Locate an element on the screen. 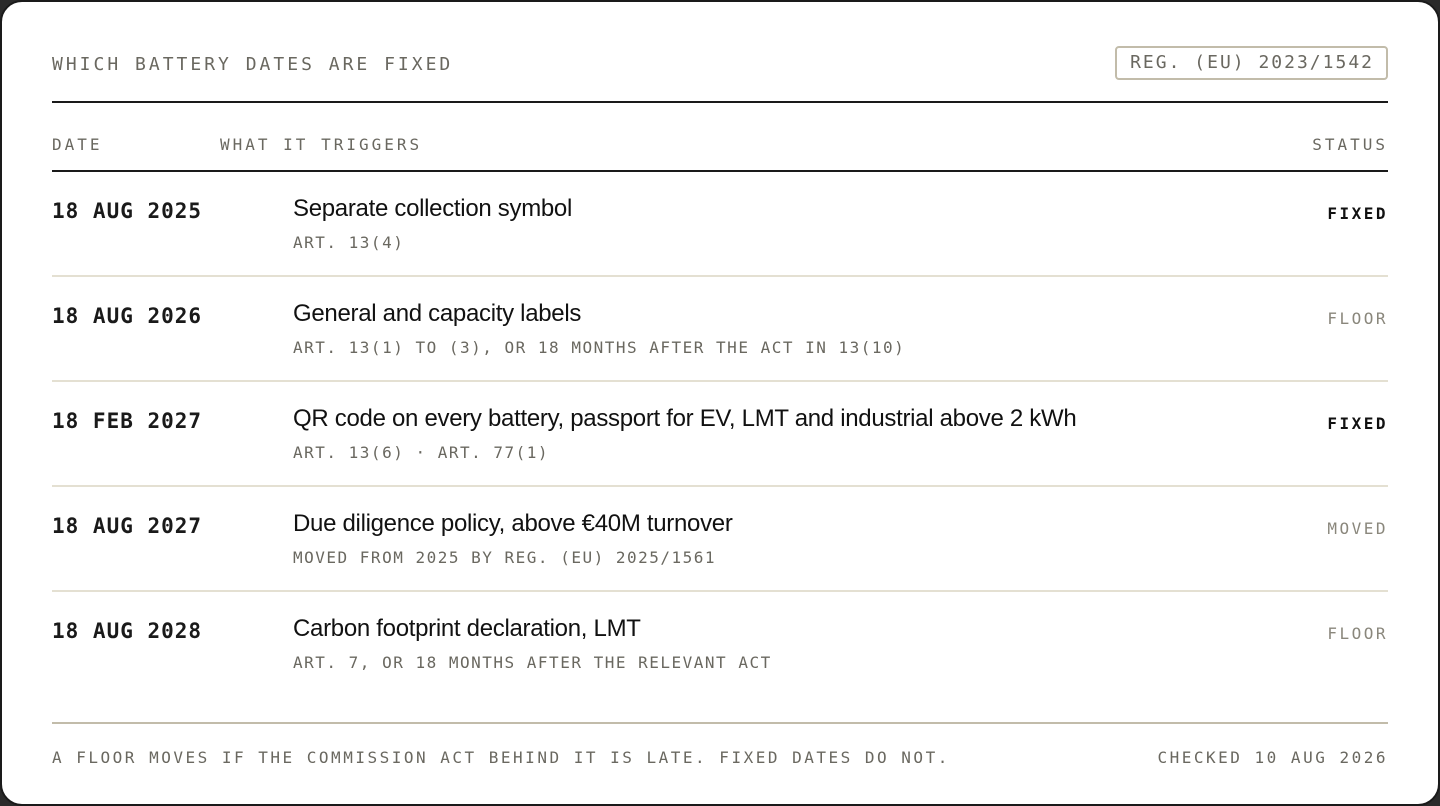 The image size is (1440, 806). row-reference: ART. 13(4) is located at coordinates (349, 242).